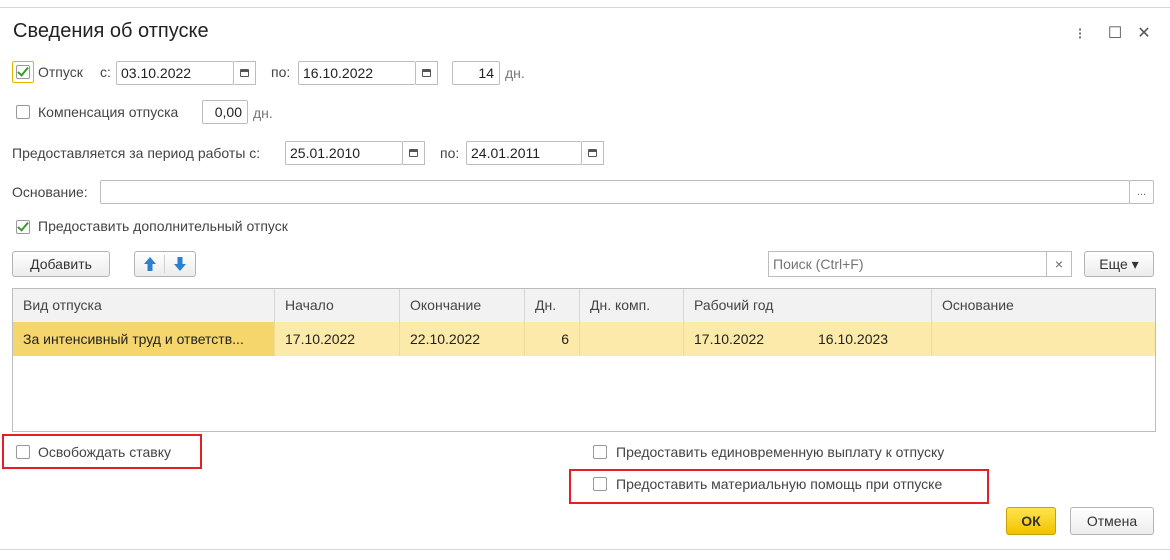  What do you see at coordinates (600, 452) in the screenshot?
I see `lump-sum-checkbox` at bounding box center [600, 452].